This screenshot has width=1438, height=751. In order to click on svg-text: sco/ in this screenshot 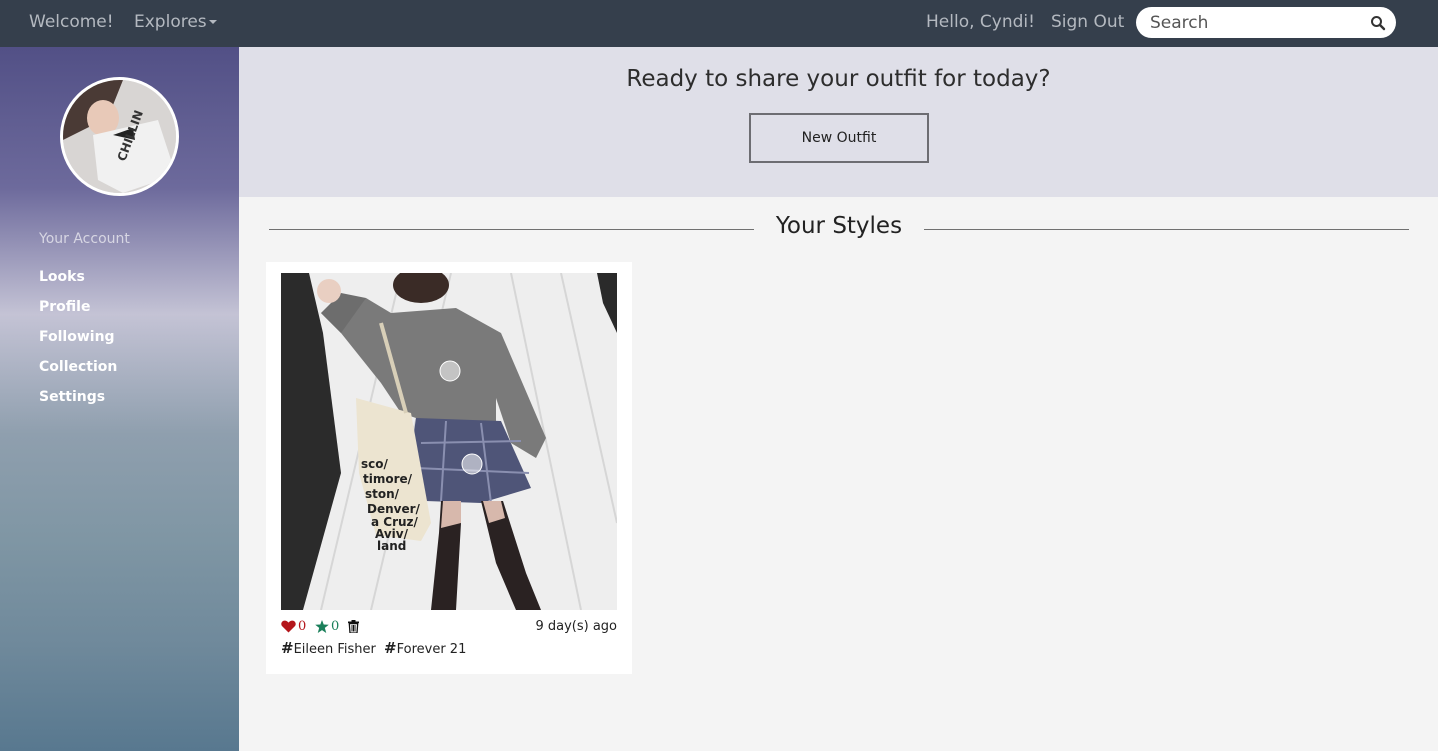, I will do `click(375, 464)`.